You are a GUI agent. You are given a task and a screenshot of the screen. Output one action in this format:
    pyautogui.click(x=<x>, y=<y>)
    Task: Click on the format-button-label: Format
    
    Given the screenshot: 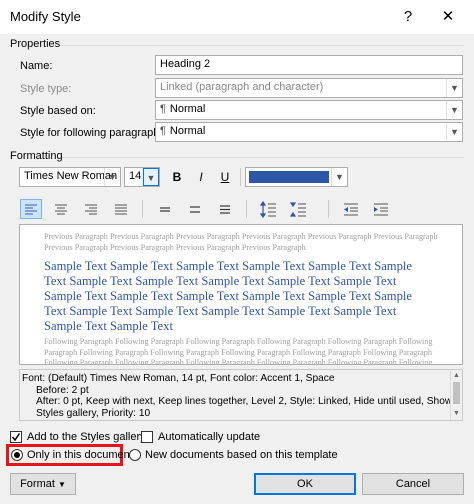 What is the action you would take?
    pyautogui.click(x=37, y=484)
    